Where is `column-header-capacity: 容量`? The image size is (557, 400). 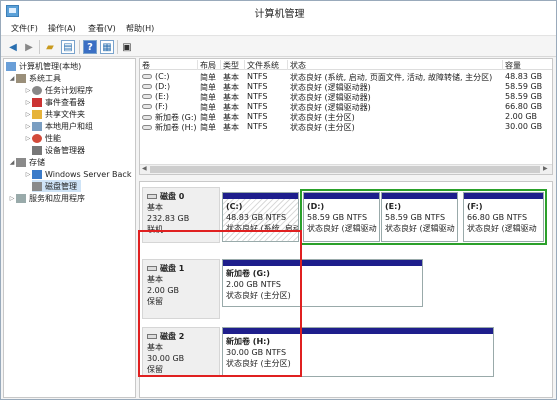
column-header-capacity: 容量 is located at coordinates (527, 65).